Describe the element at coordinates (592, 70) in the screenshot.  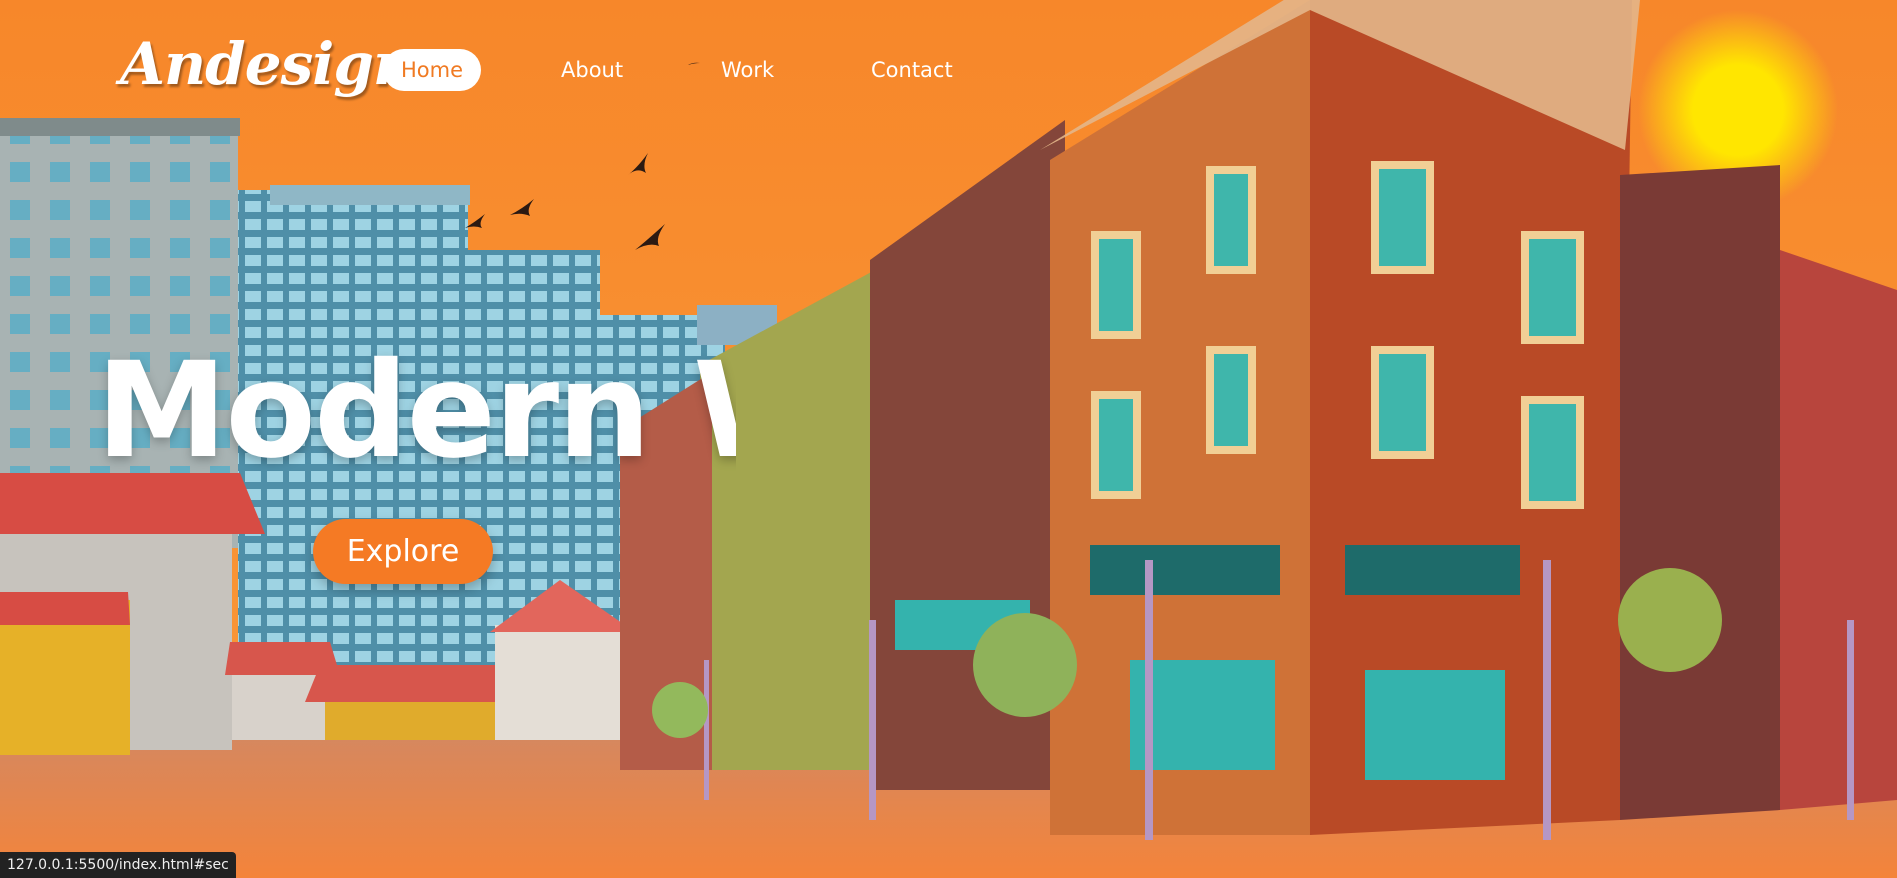
I see `nav-about-link: About` at that location.